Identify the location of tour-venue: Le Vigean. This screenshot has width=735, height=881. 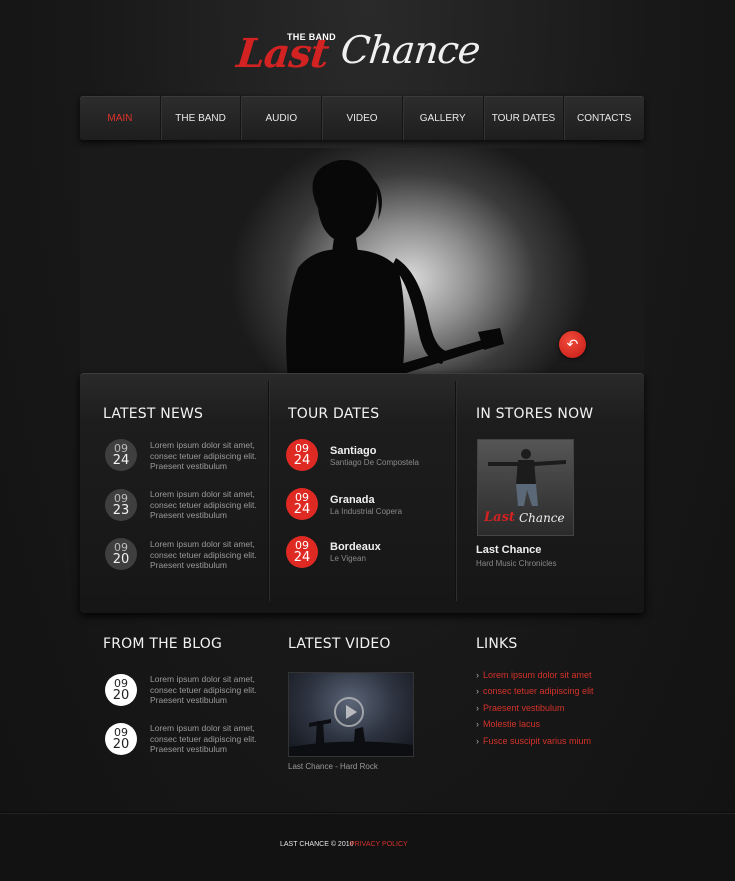
(348, 558).